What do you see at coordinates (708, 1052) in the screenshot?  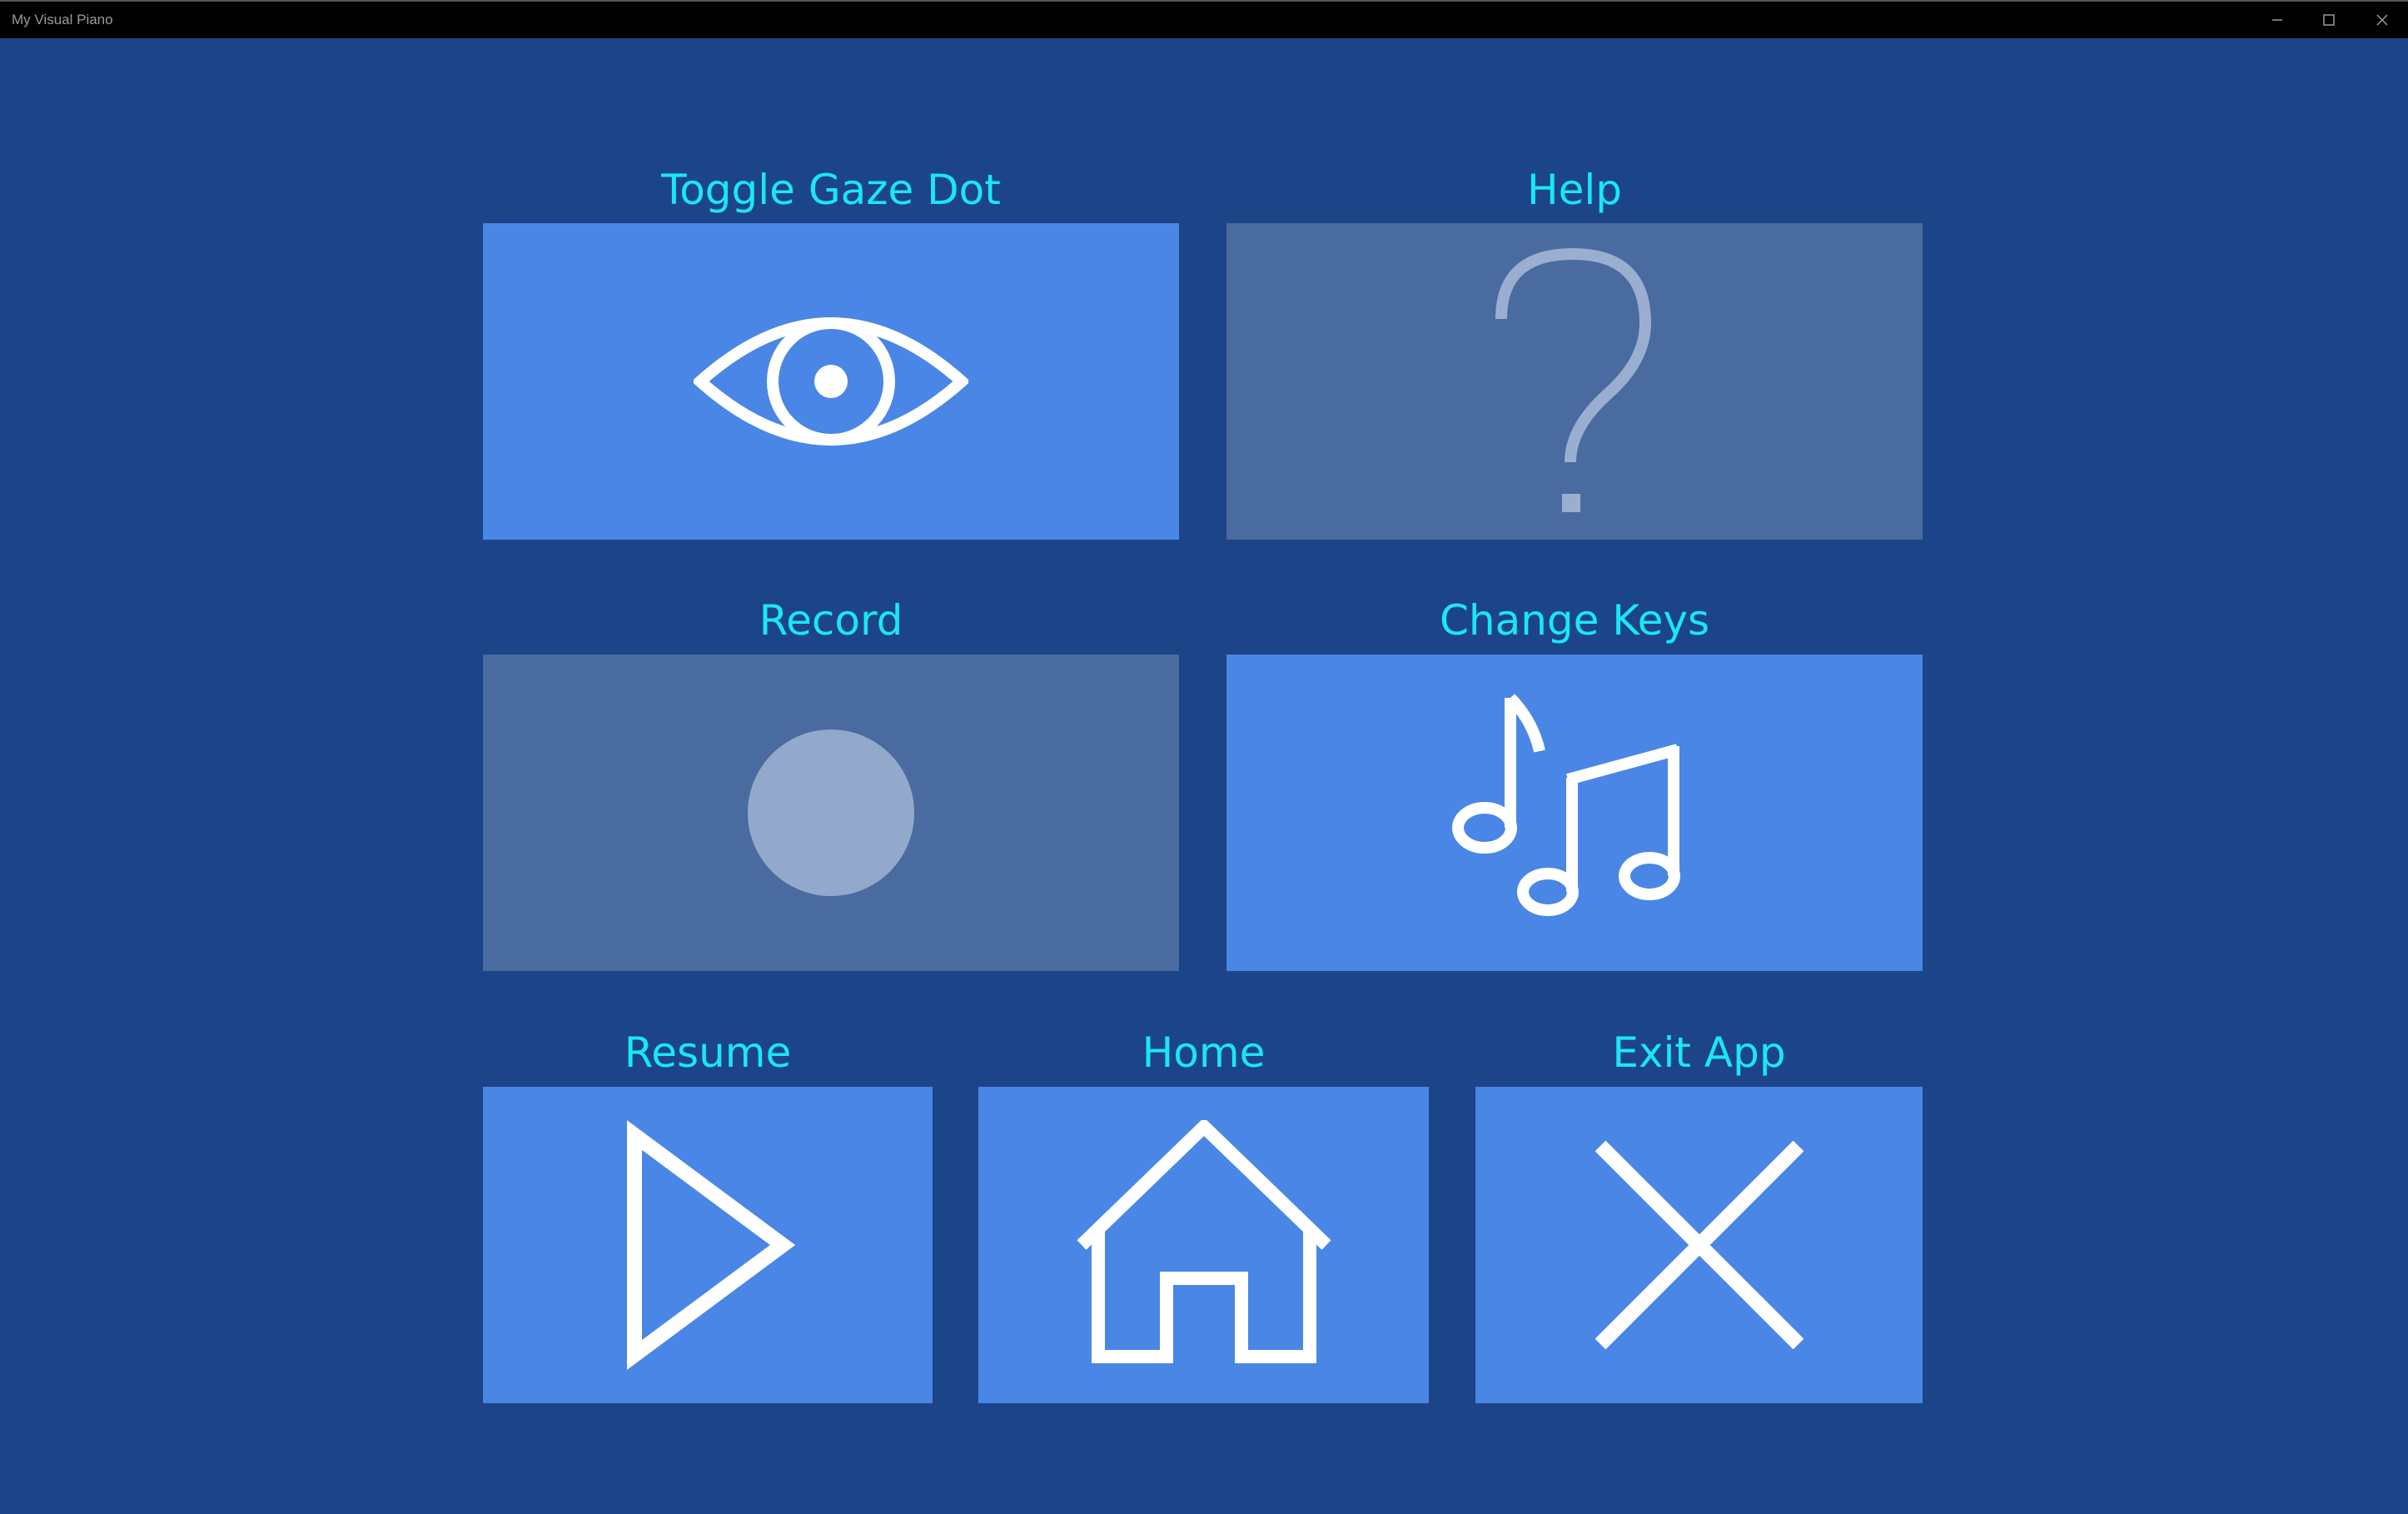 I see `resume-label: Resume` at bounding box center [708, 1052].